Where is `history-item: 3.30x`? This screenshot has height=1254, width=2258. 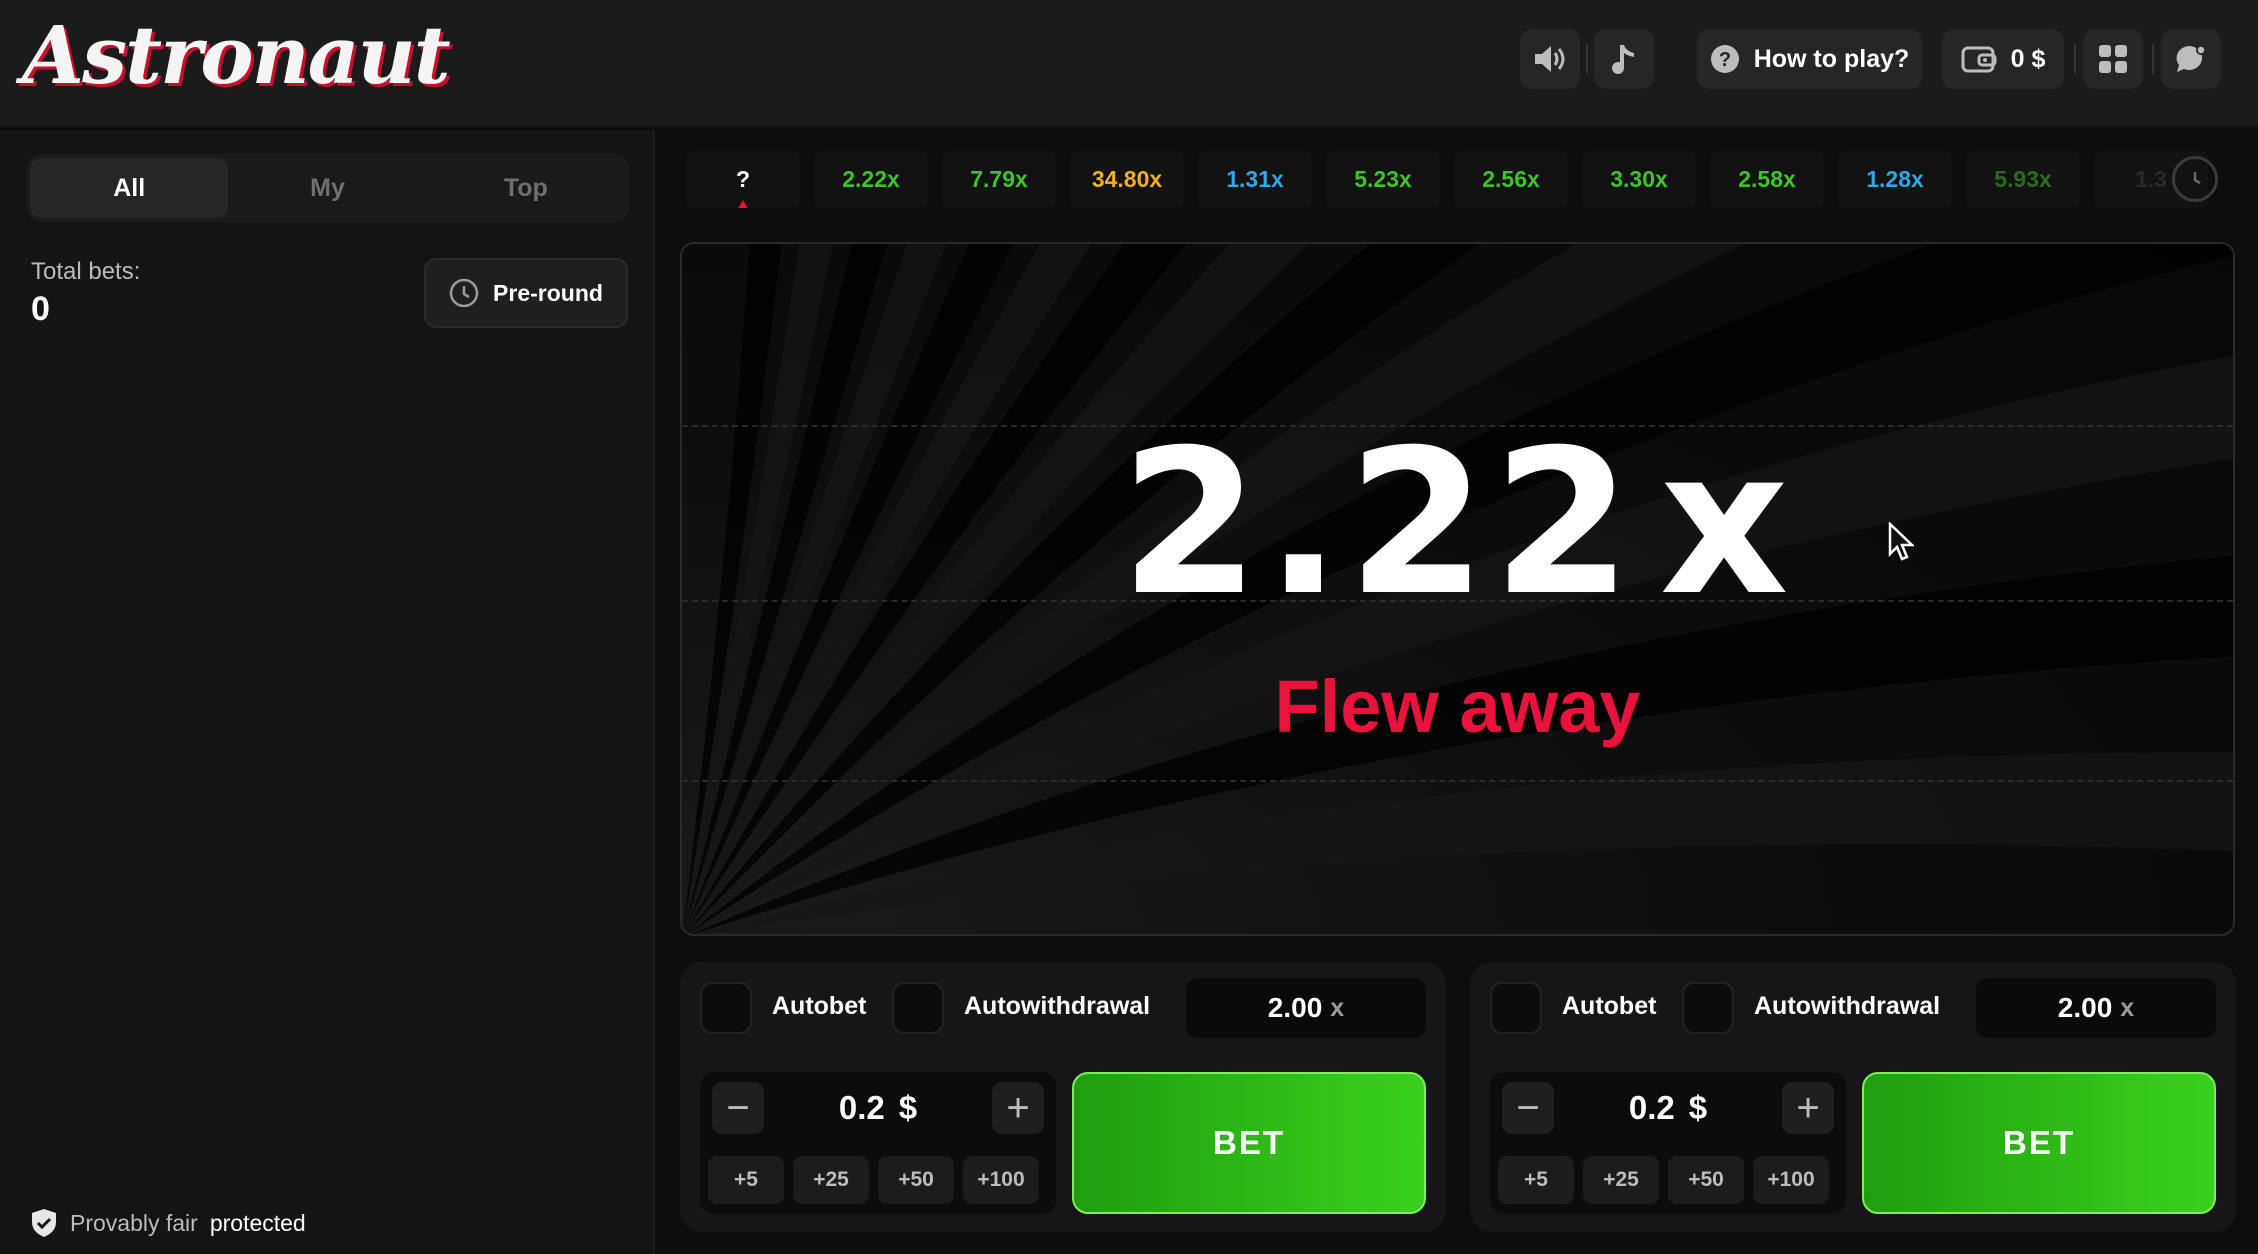 history-item: 3.30x is located at coordinates (1639, 179).